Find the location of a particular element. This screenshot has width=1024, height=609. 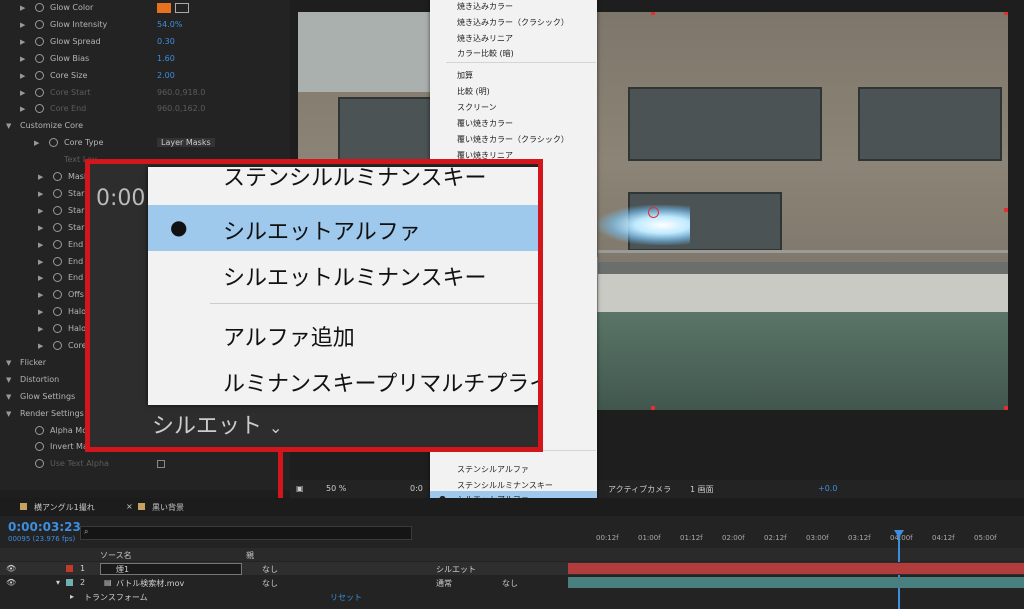

effect-property-row: ▼ Customize Core is located at coordinates (145, 126).